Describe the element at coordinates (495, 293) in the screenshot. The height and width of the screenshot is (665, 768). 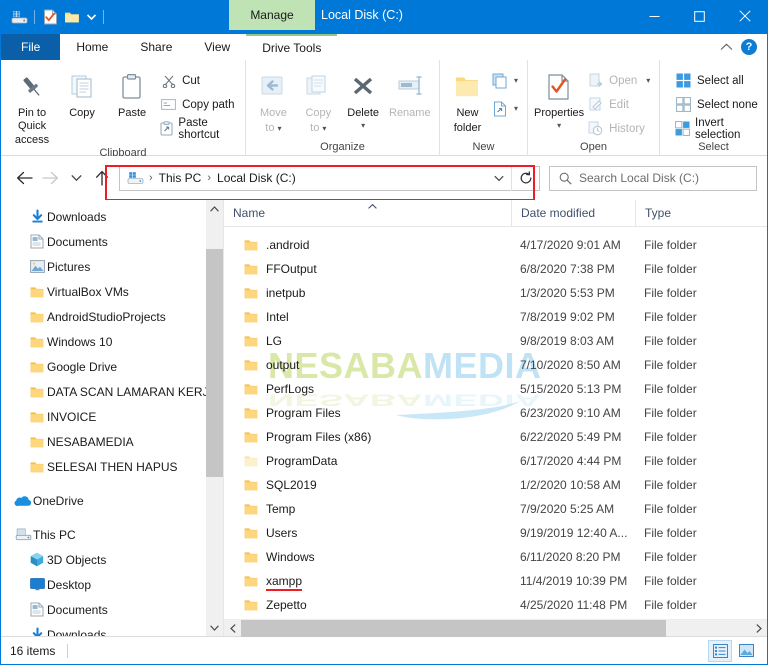
I see `table-row: inetpub 1/3/2020 5:53 PM File folder` at that location.